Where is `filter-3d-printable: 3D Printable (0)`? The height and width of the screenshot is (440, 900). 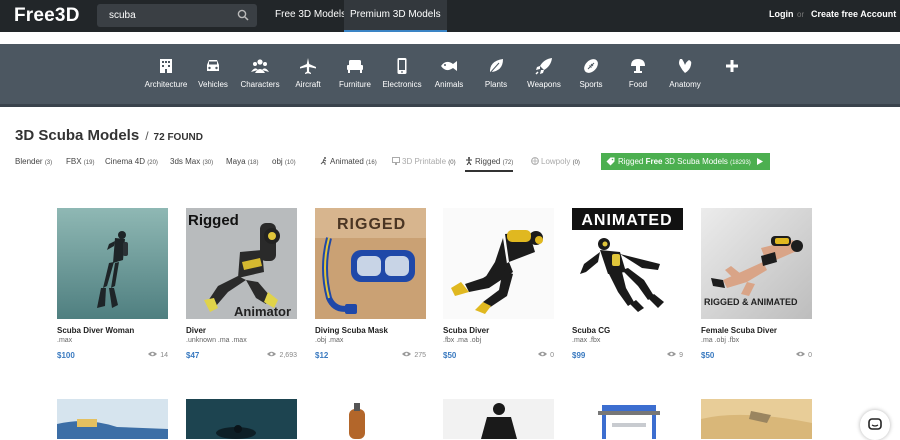
filter-3d-printable: 3D Printable (0) is located at coordinates (424, 161).